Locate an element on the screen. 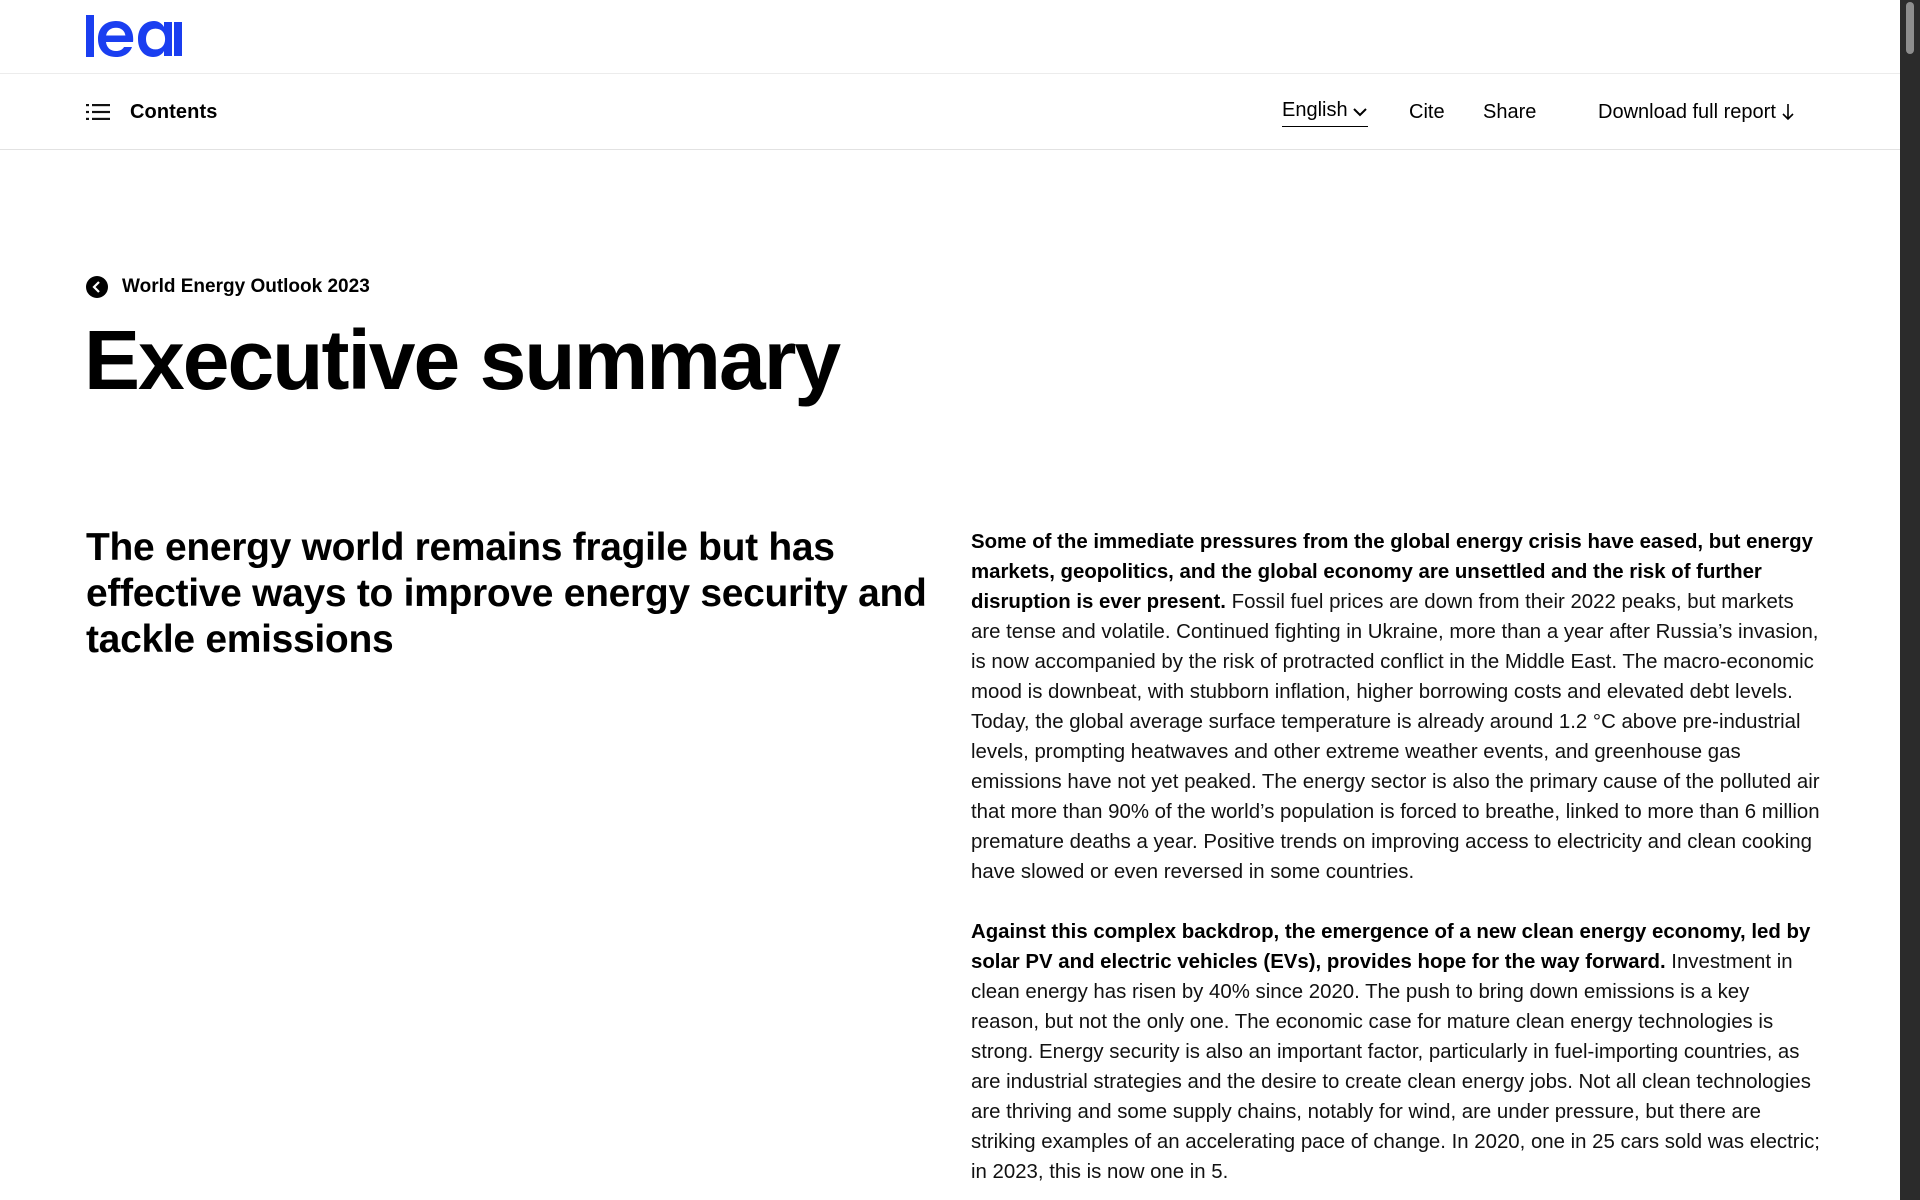 The image size is (1920, 1200). page-title: Executive summary is located at coordinates (462, 360).